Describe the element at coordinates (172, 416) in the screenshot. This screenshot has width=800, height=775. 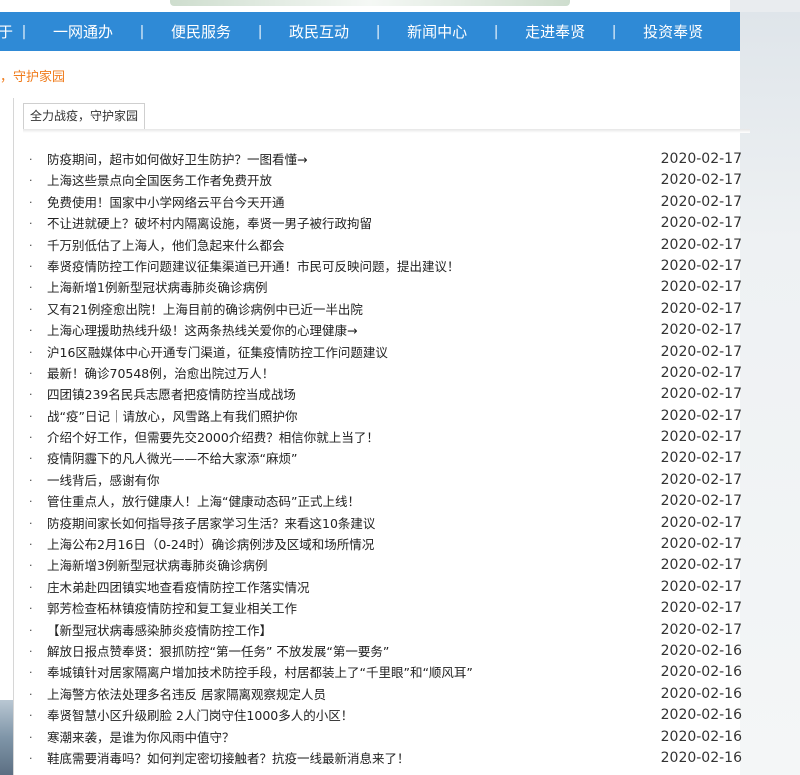
I see `news-item-title-link: 战“疫”日记｜请放心，风雪路上有我们照护你` at that location.